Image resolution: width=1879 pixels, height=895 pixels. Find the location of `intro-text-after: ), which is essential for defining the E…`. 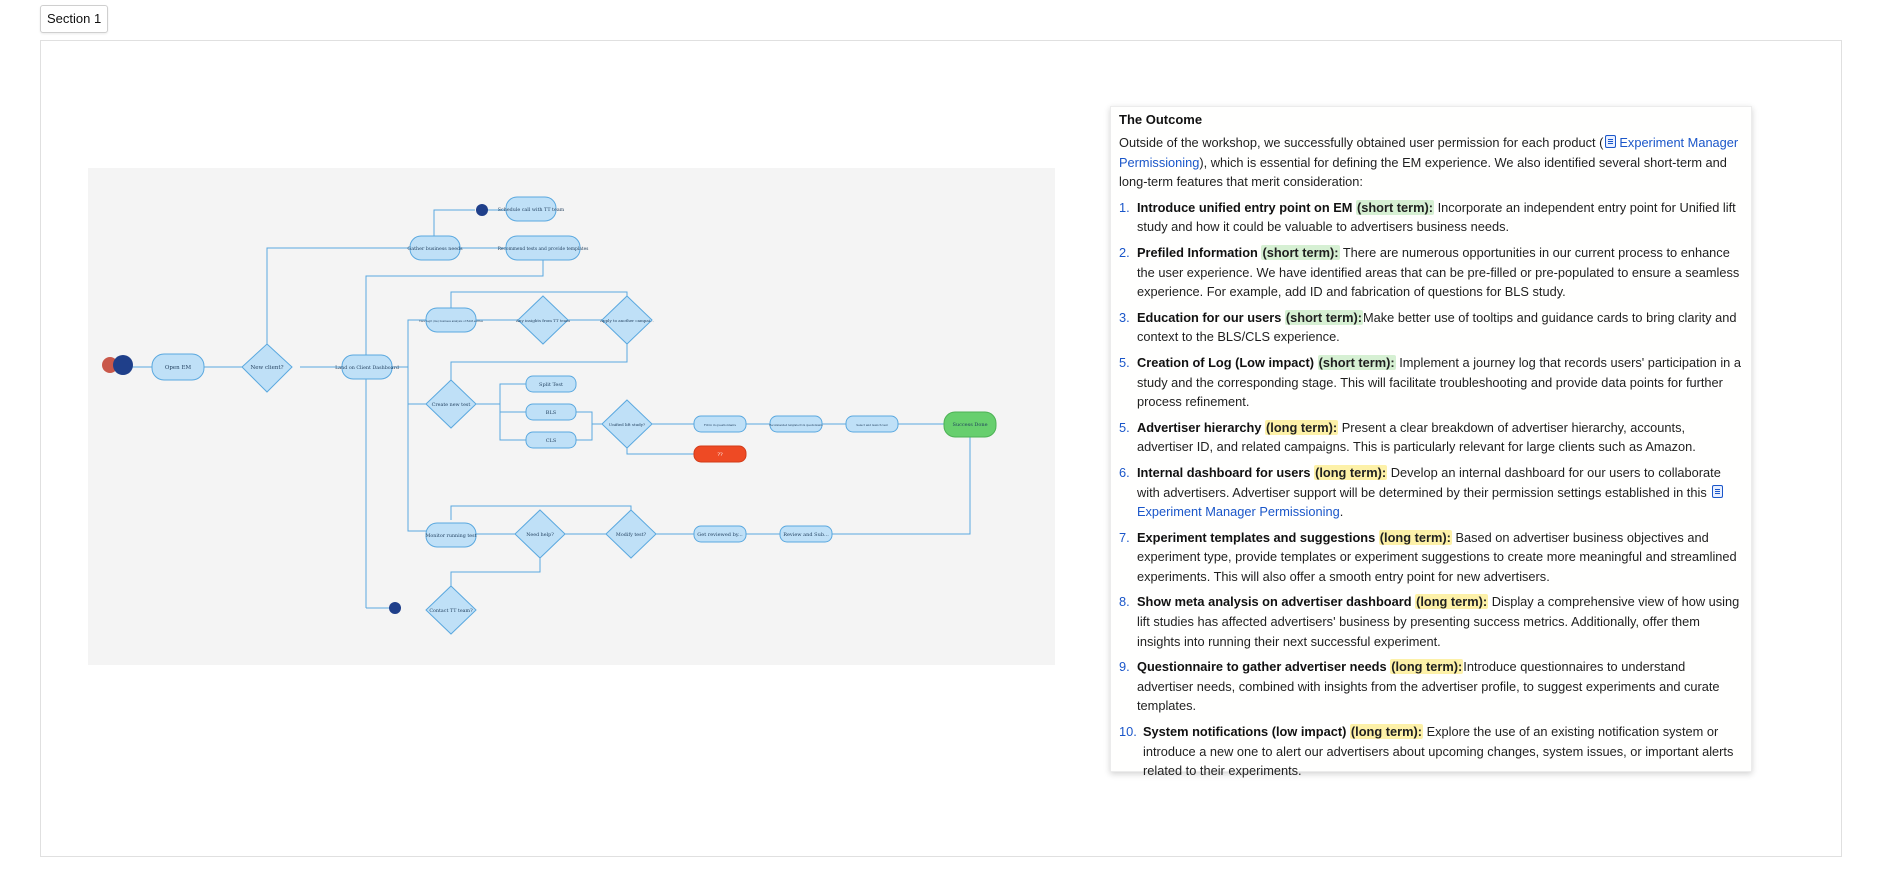

intro-text-after: ), which is essential for defining the E… is located at coordinates (1423, 172).